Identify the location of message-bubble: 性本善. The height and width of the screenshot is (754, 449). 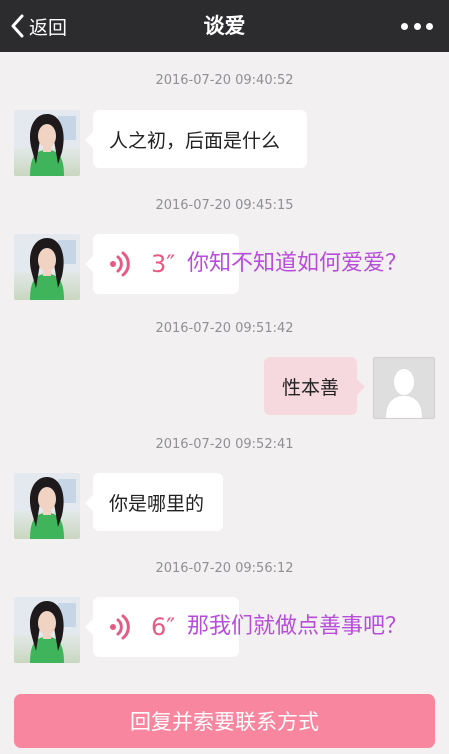
(314, 386).